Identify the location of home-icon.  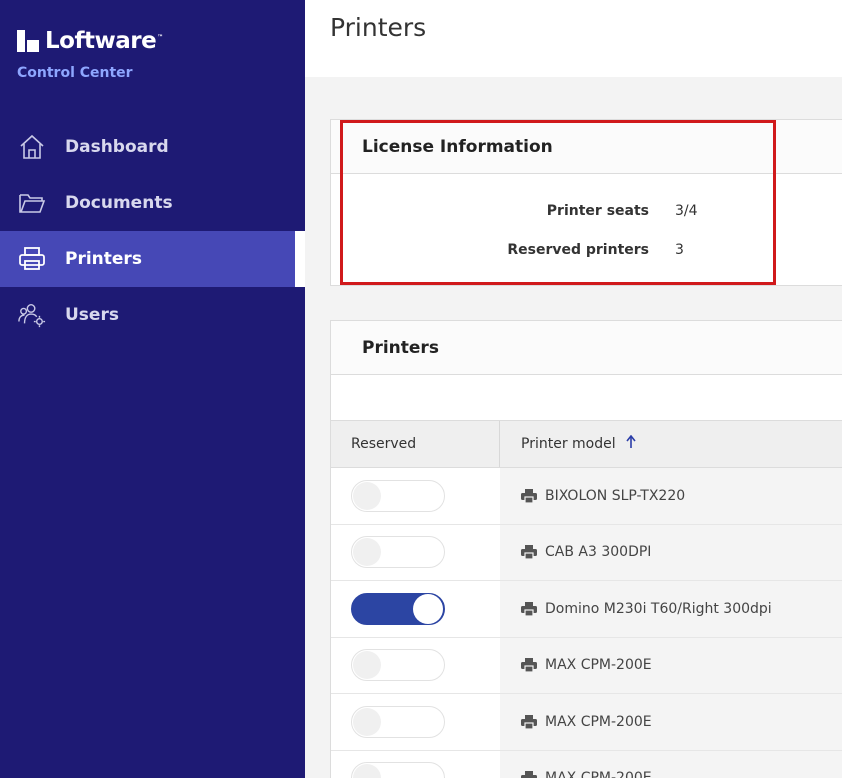
(32, 147).